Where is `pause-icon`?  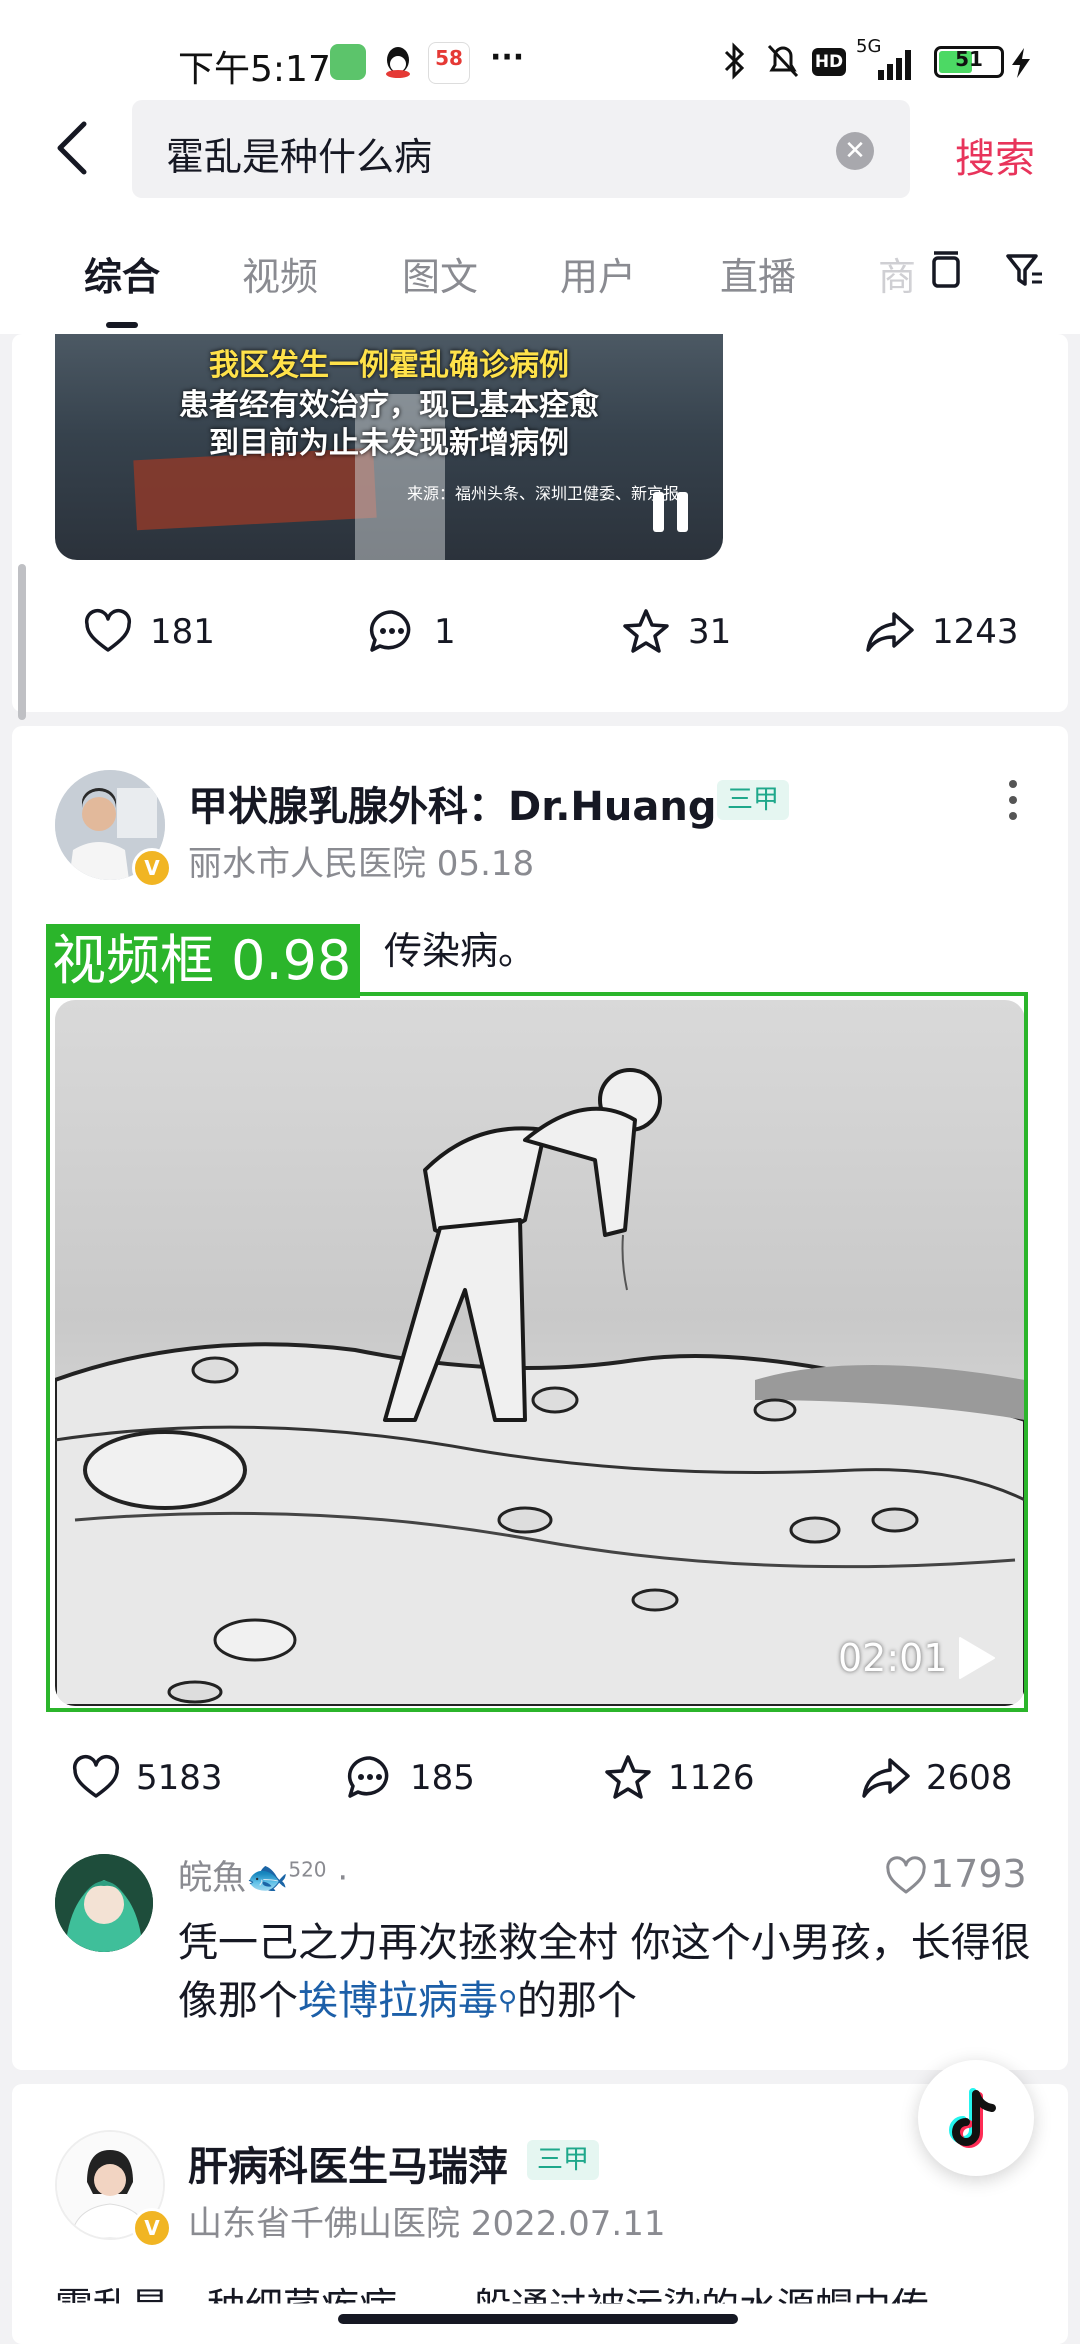 pause-icon is located at coordinates (671, 512).